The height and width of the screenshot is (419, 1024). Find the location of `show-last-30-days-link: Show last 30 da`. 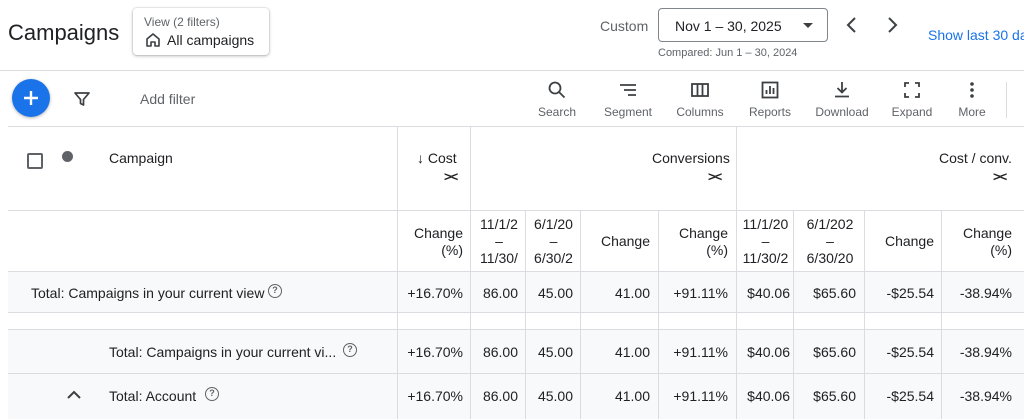

show-last-30-days-link: Show last 30 da is located at coordinates (976, 35).